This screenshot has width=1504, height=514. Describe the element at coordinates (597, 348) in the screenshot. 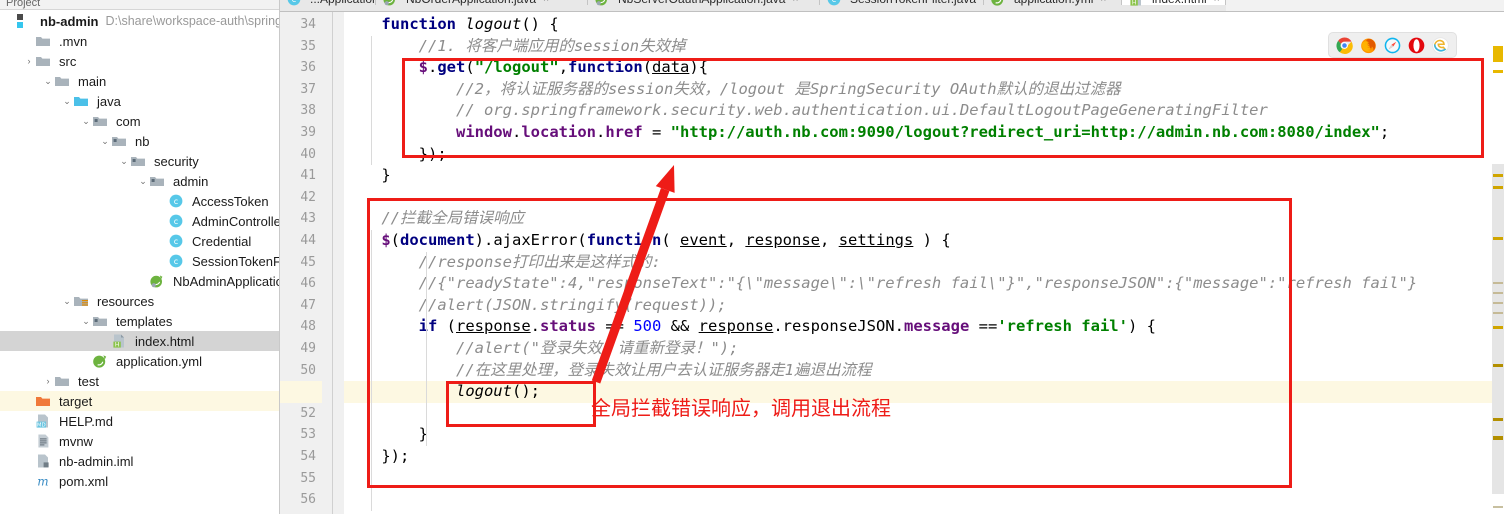

I see `code-token: //alert("登录失效！请重新登录！");` at that location.